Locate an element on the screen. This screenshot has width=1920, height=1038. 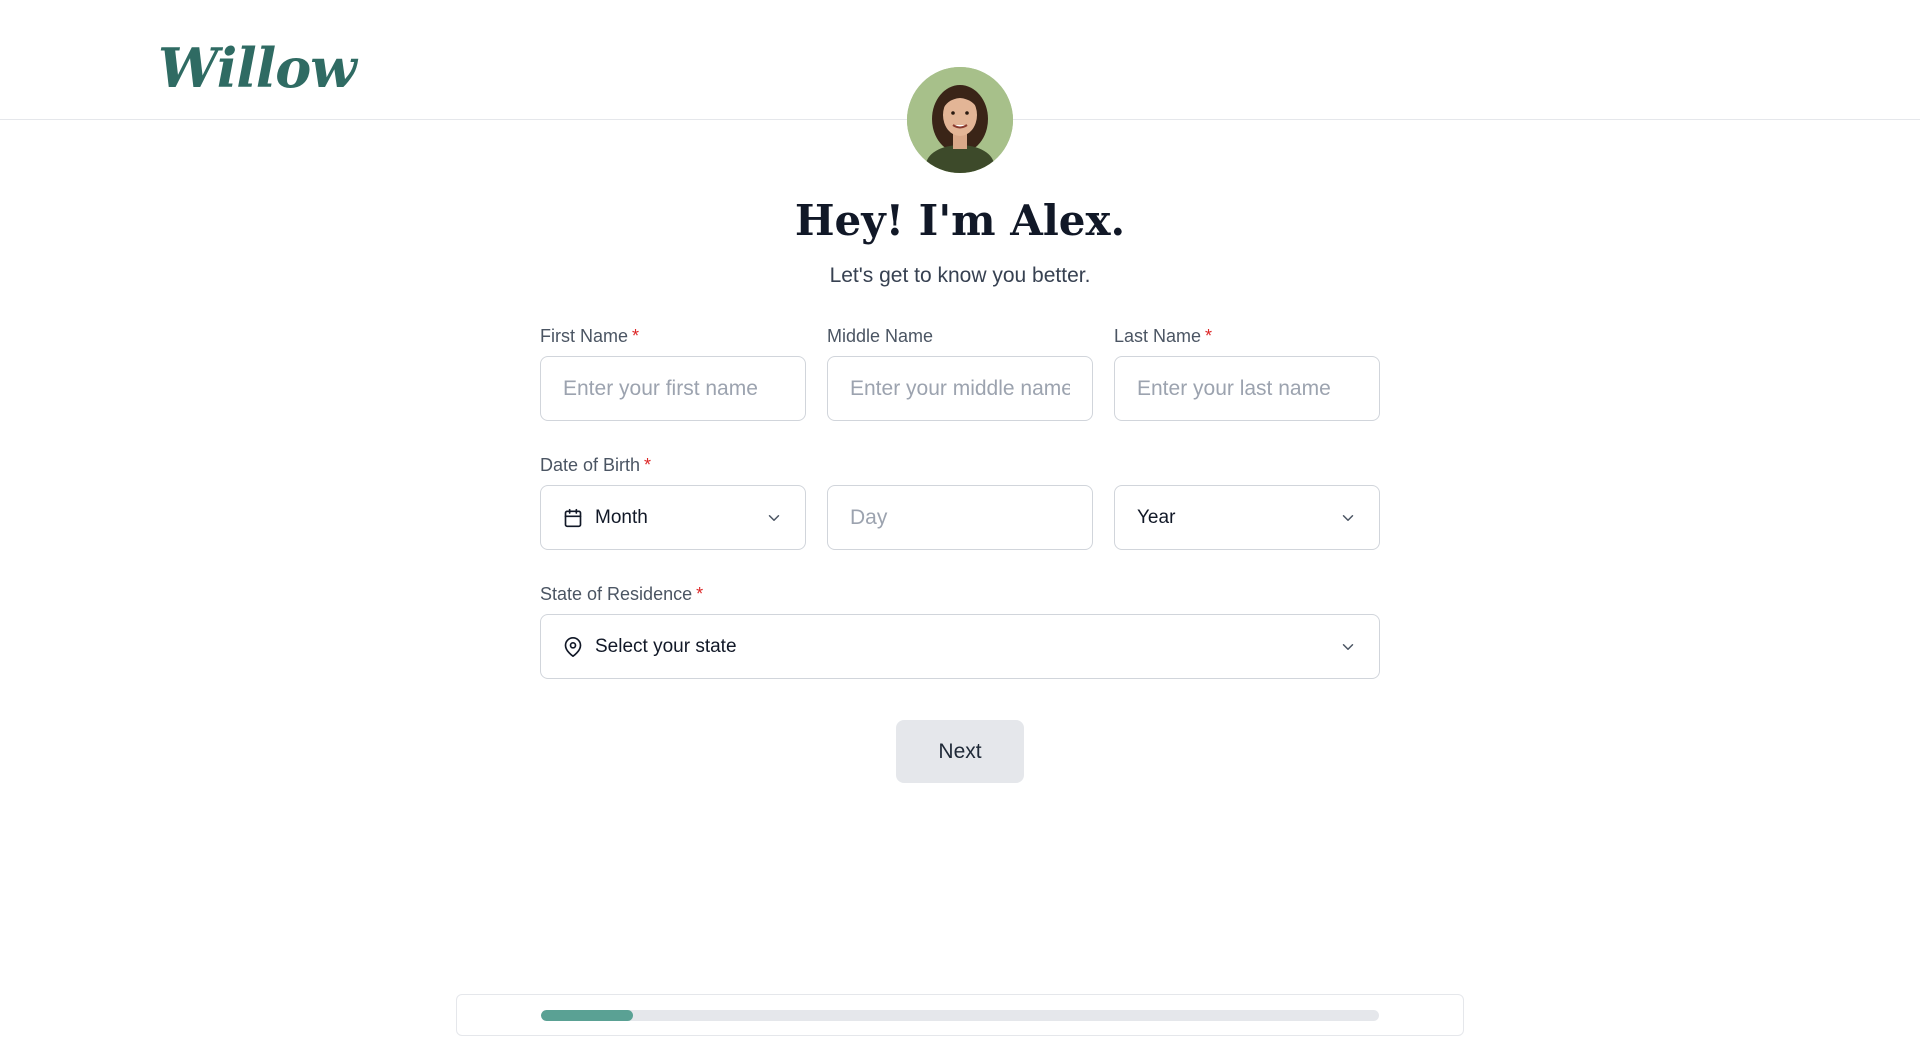
state-label: State of Residence * is located at coordinates (622, 594).